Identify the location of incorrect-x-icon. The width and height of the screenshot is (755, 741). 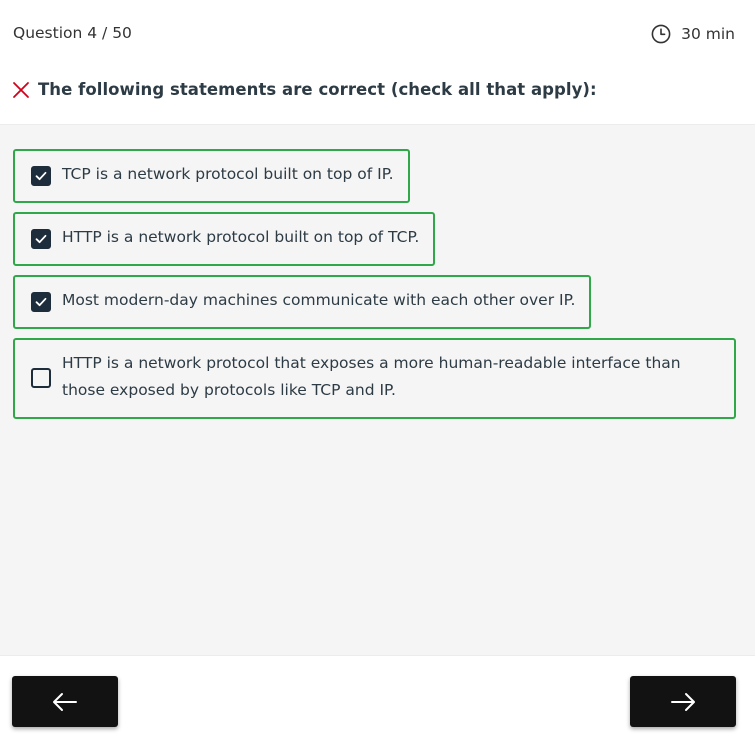
(21, 90).